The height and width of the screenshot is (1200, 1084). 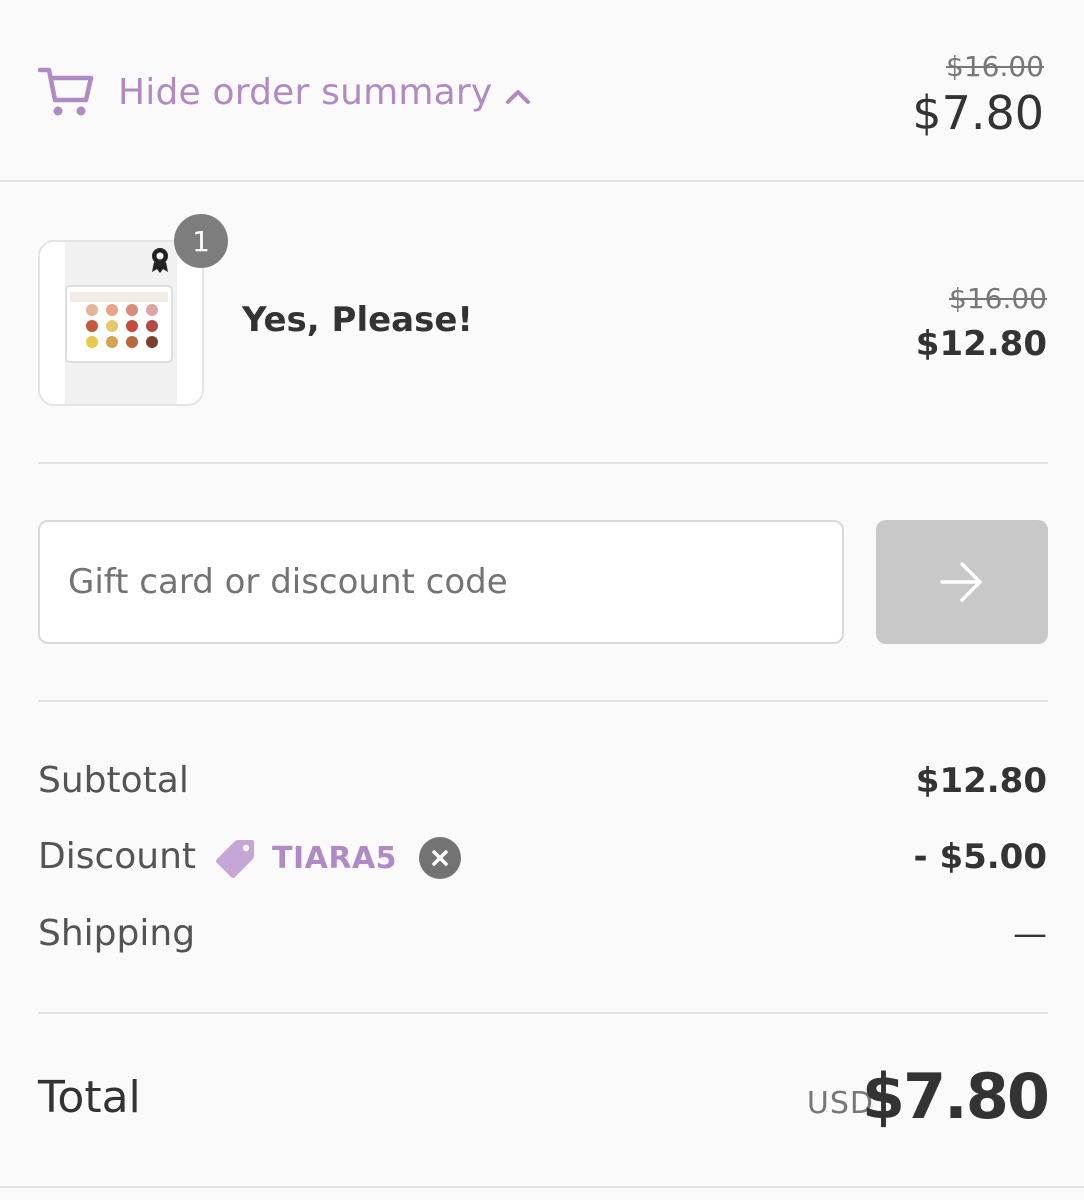 I want to click on quantity-badge: 1, so click(x=201, y=241).